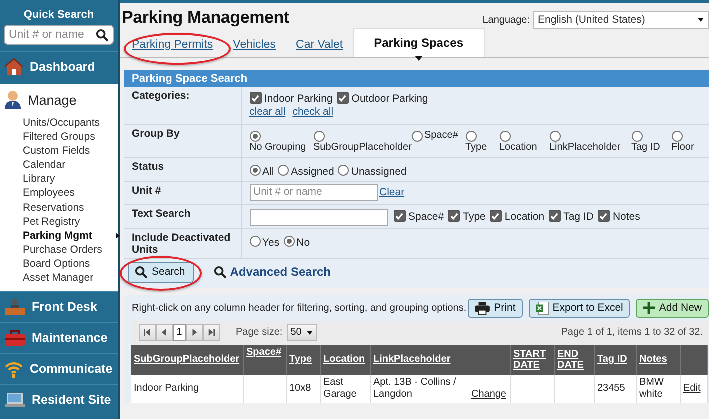  I want to click on language-dropdown: English (United States), so click(621, 20).